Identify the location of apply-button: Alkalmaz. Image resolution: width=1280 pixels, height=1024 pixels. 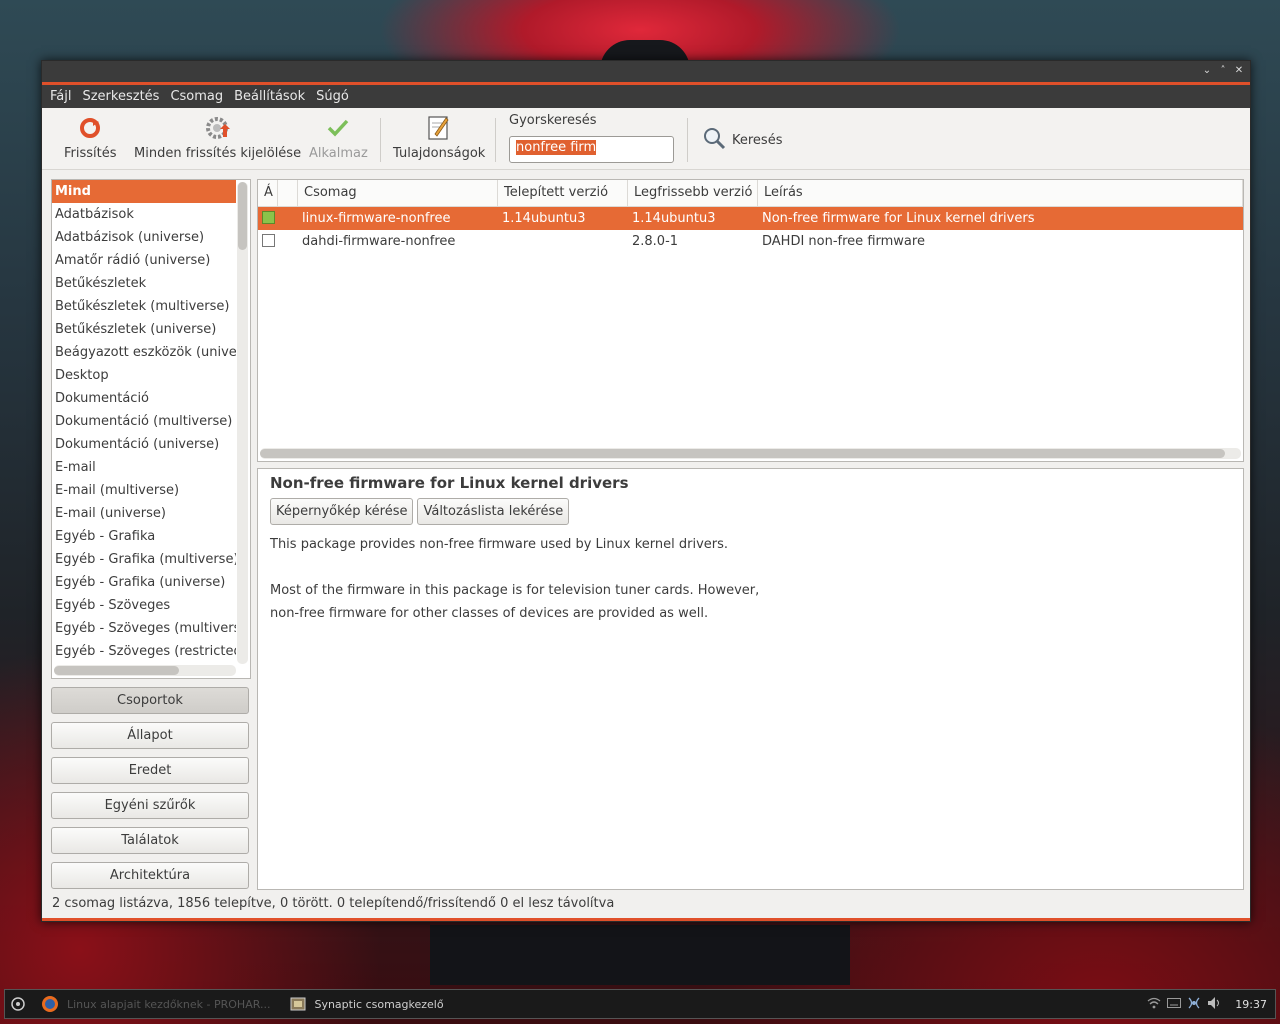
(338, 137).